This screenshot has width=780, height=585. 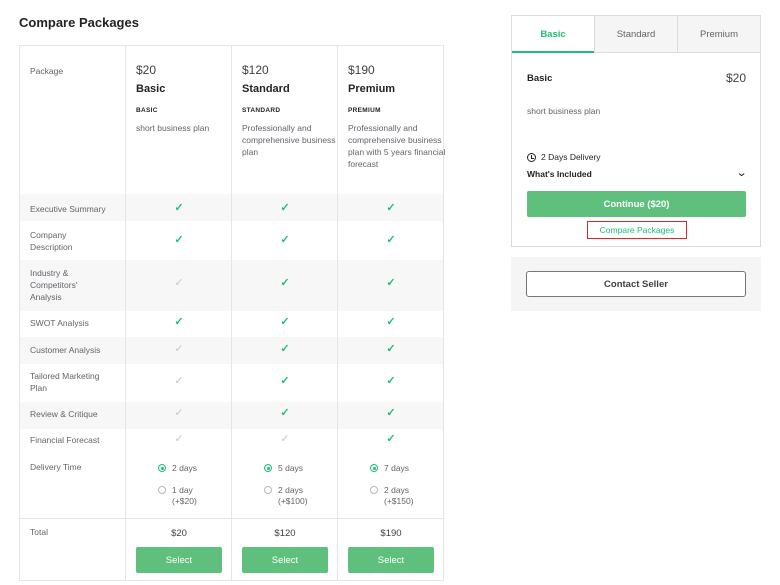 What do you see at coordinates (184, 501) in the screenshot?
I see `delivery-alt-extra: (+$20)` at bounding box center [184, 501].